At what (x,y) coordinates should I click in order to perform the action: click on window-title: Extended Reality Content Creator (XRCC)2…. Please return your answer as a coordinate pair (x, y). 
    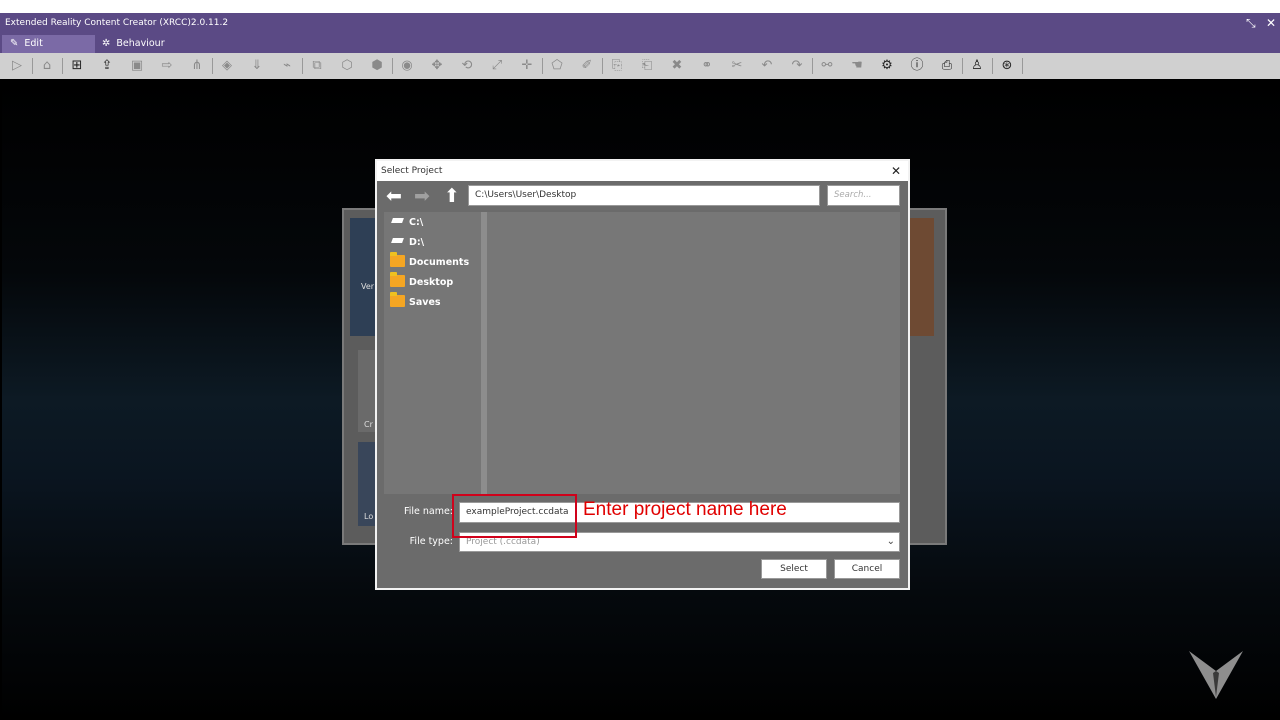
    Looking at the image, I should click on (117, 23).